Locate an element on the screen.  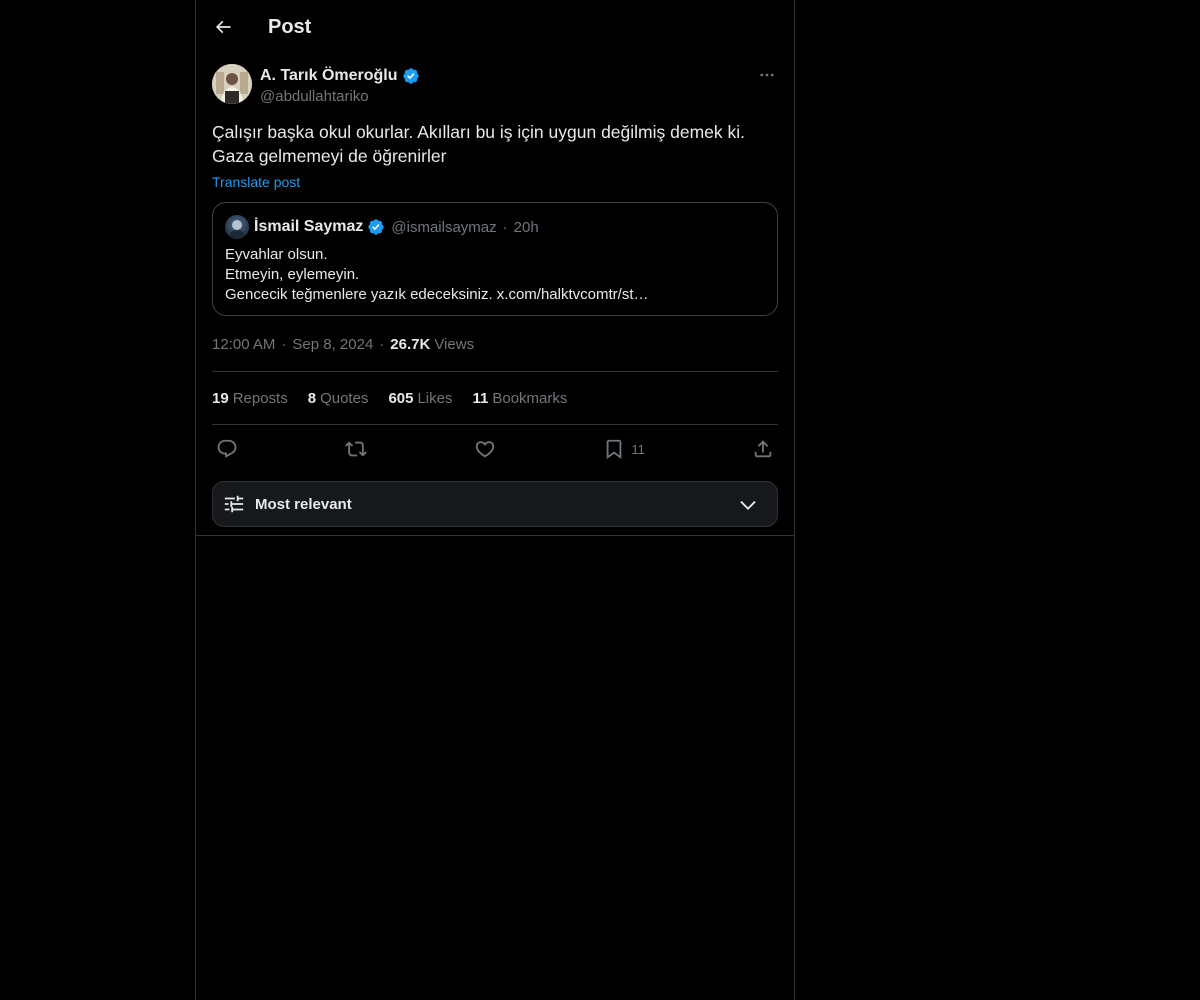
repost-icon is located at coordinates (356, 449).